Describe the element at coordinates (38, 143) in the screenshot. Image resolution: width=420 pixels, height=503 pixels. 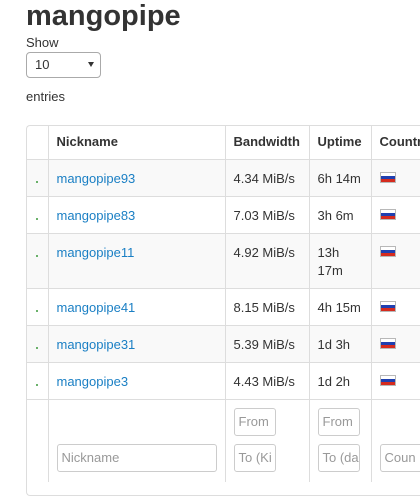
I see `column-header-status` at that location.